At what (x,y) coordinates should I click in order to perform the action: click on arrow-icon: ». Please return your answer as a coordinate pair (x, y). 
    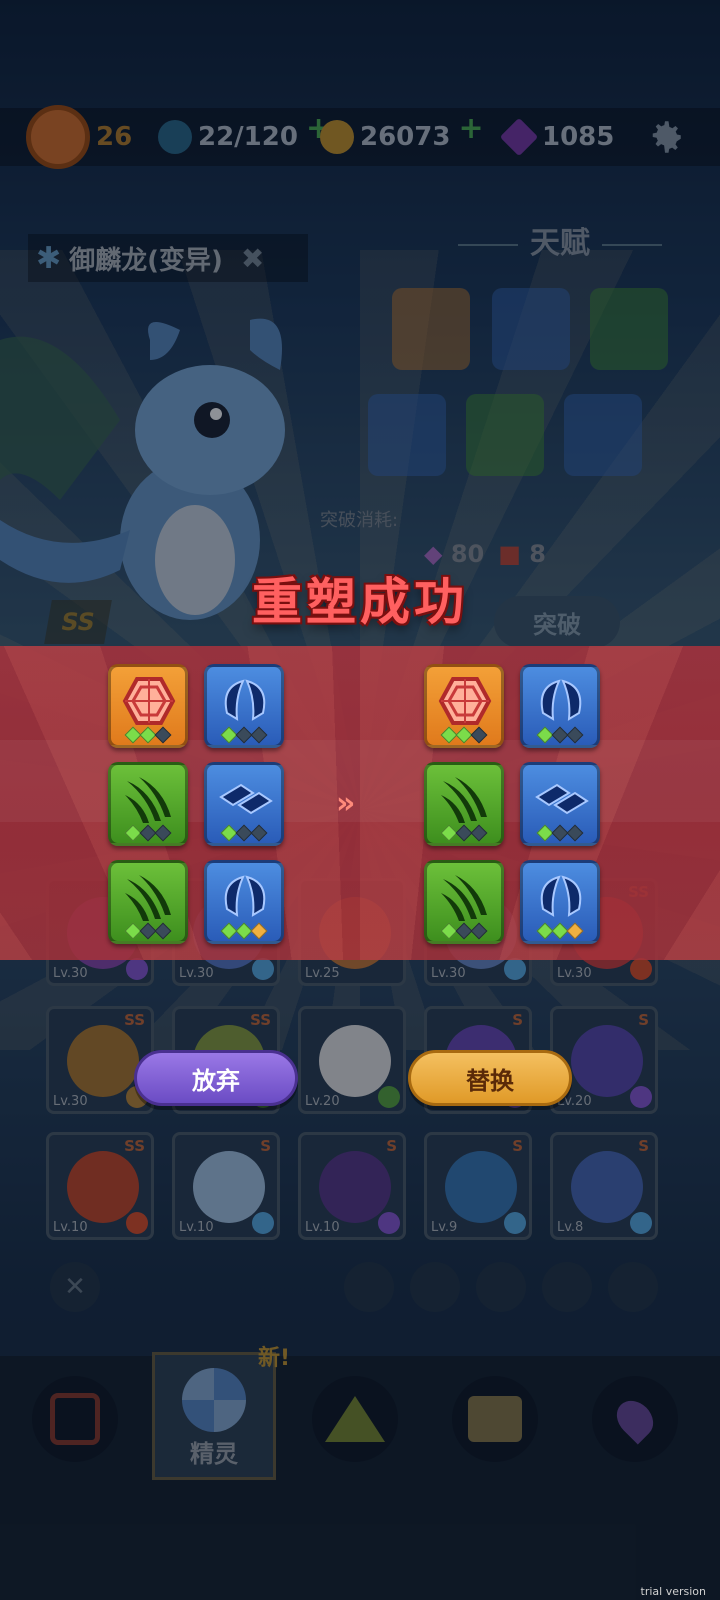
    Looking at the image, I should click on (346, 803).